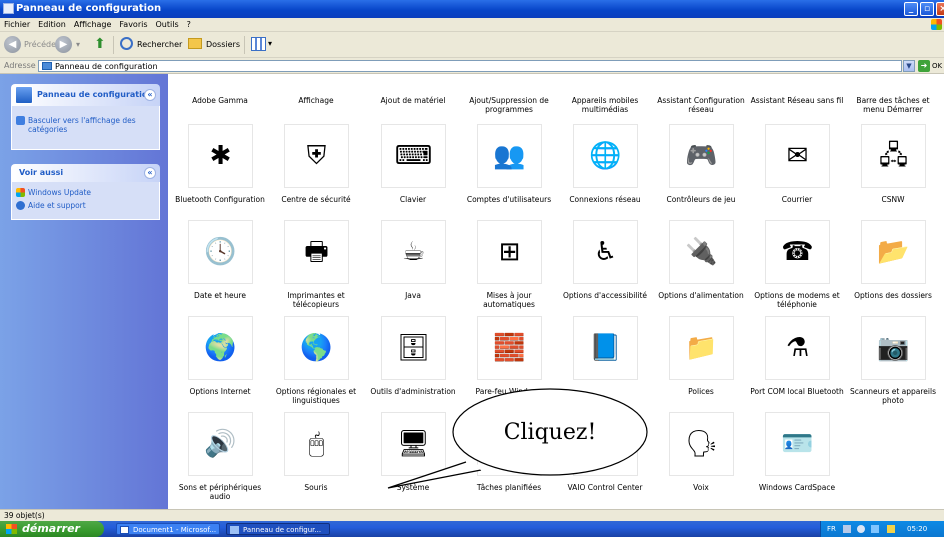  Describe the element at coordinates (472, 9) in the screenshot. I see `title-bar: Panneau de configuration _ ▫ ×` at that location.